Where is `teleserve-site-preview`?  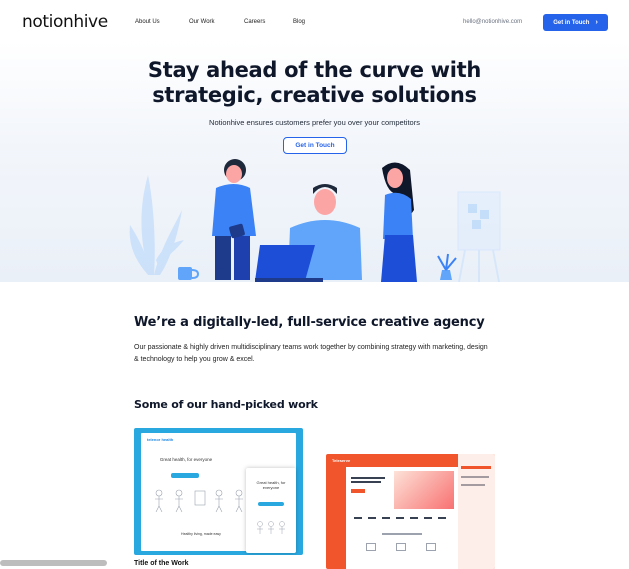 teleserve-site-preview is located at coordinates (402, 518).